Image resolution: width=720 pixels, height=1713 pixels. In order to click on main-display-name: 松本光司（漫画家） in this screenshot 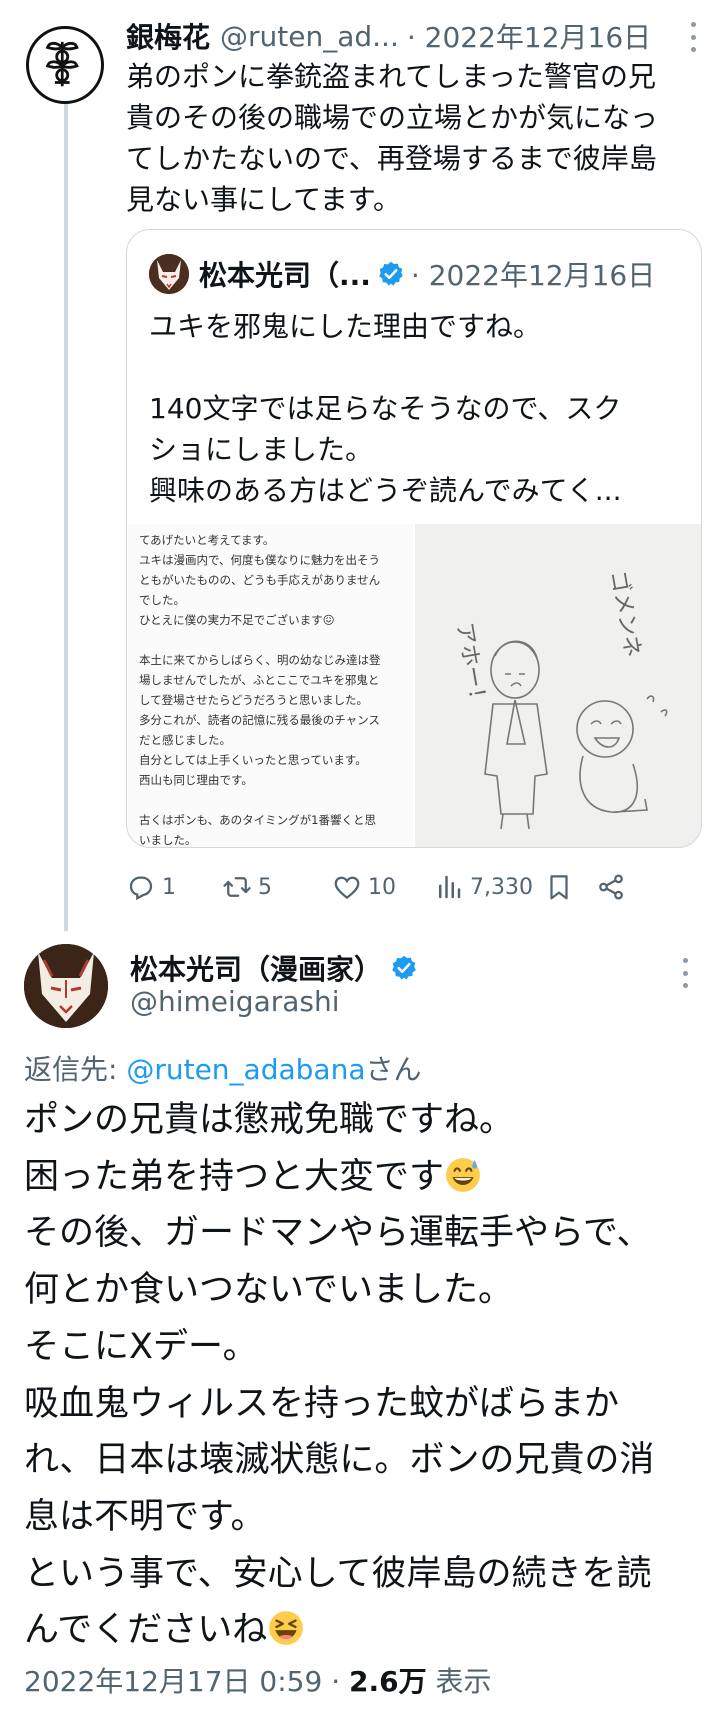, I will do `click(256, 968)`.